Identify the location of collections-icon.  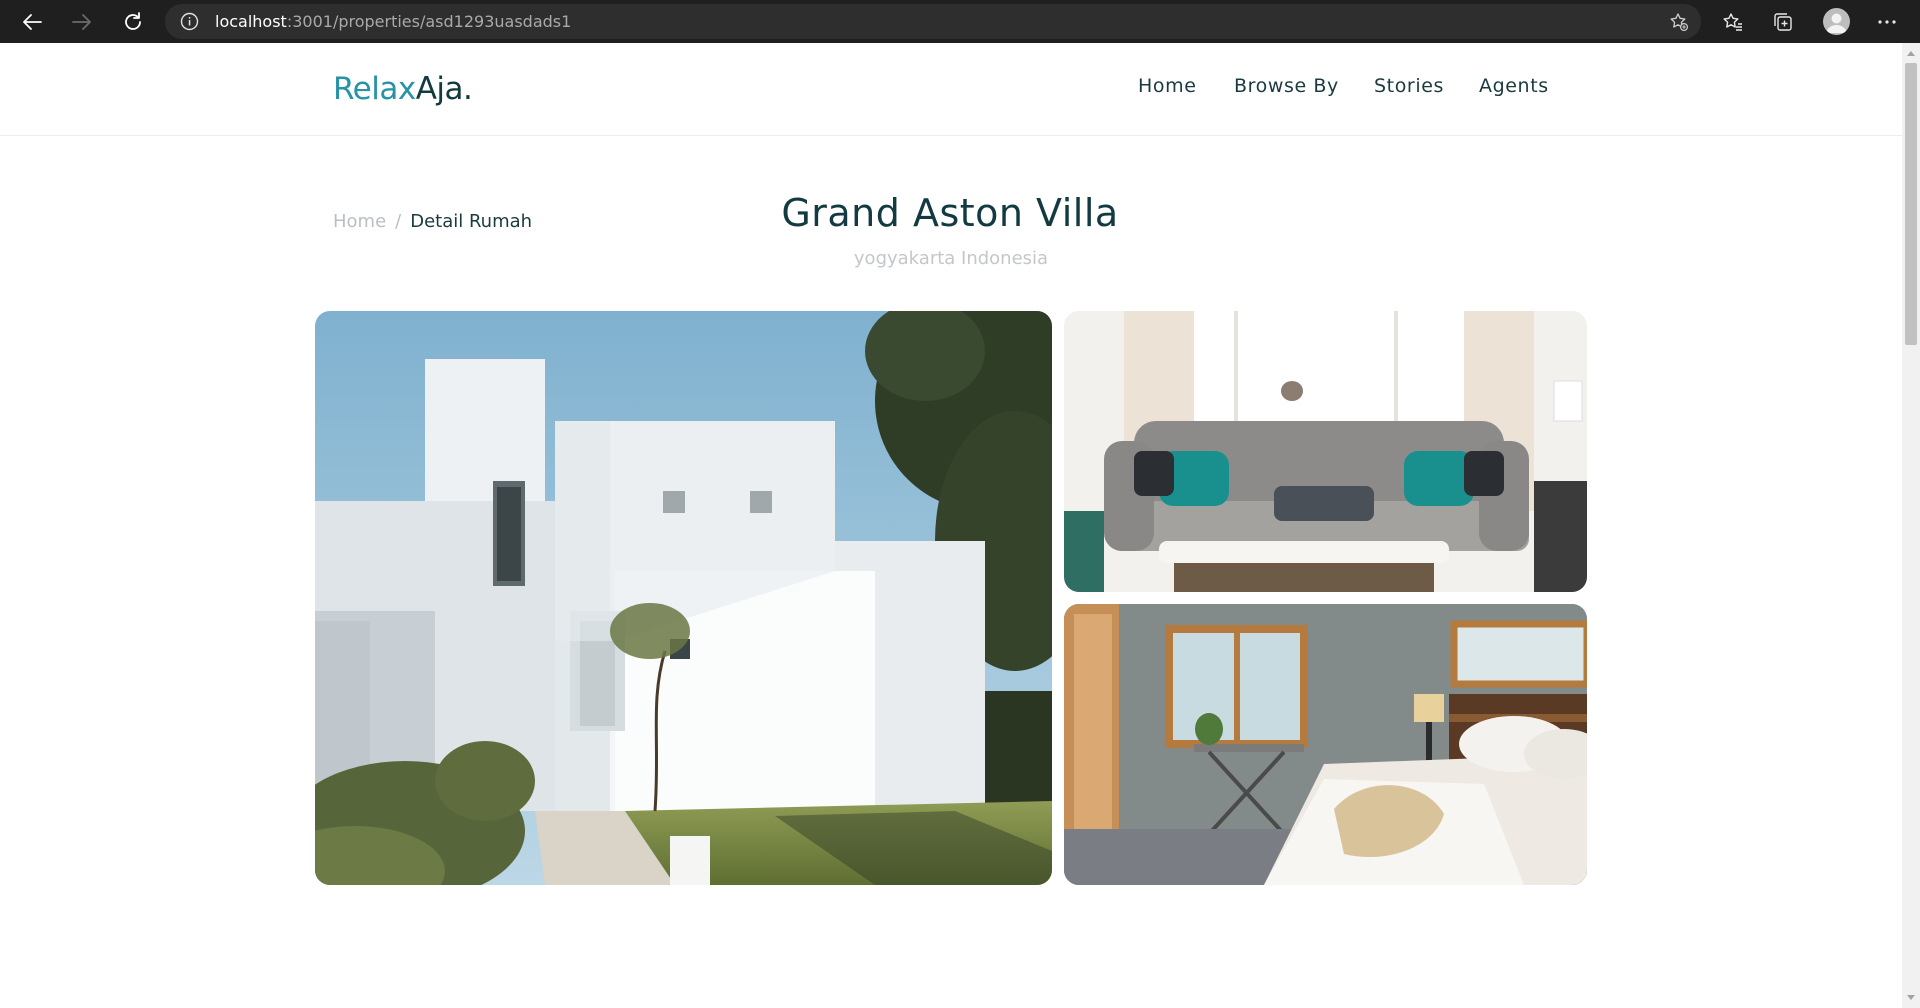
(1783, 22).